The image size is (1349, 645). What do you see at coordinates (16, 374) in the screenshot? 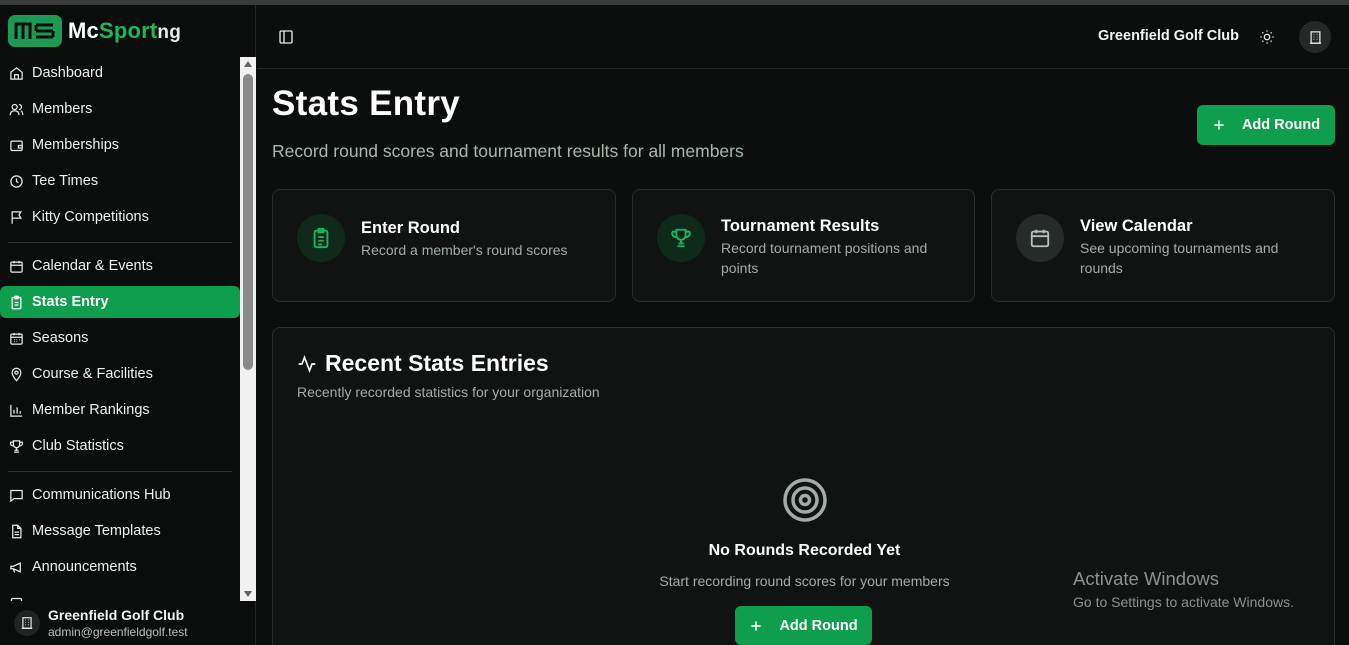
I see `map-pin-icon` at bounding box center [16, 374].